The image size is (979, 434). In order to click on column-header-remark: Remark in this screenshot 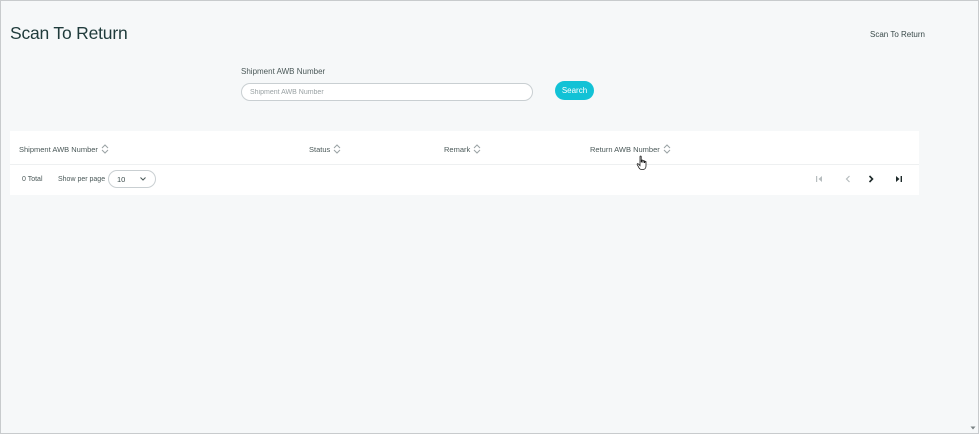, I will do `click(462, 149)`.